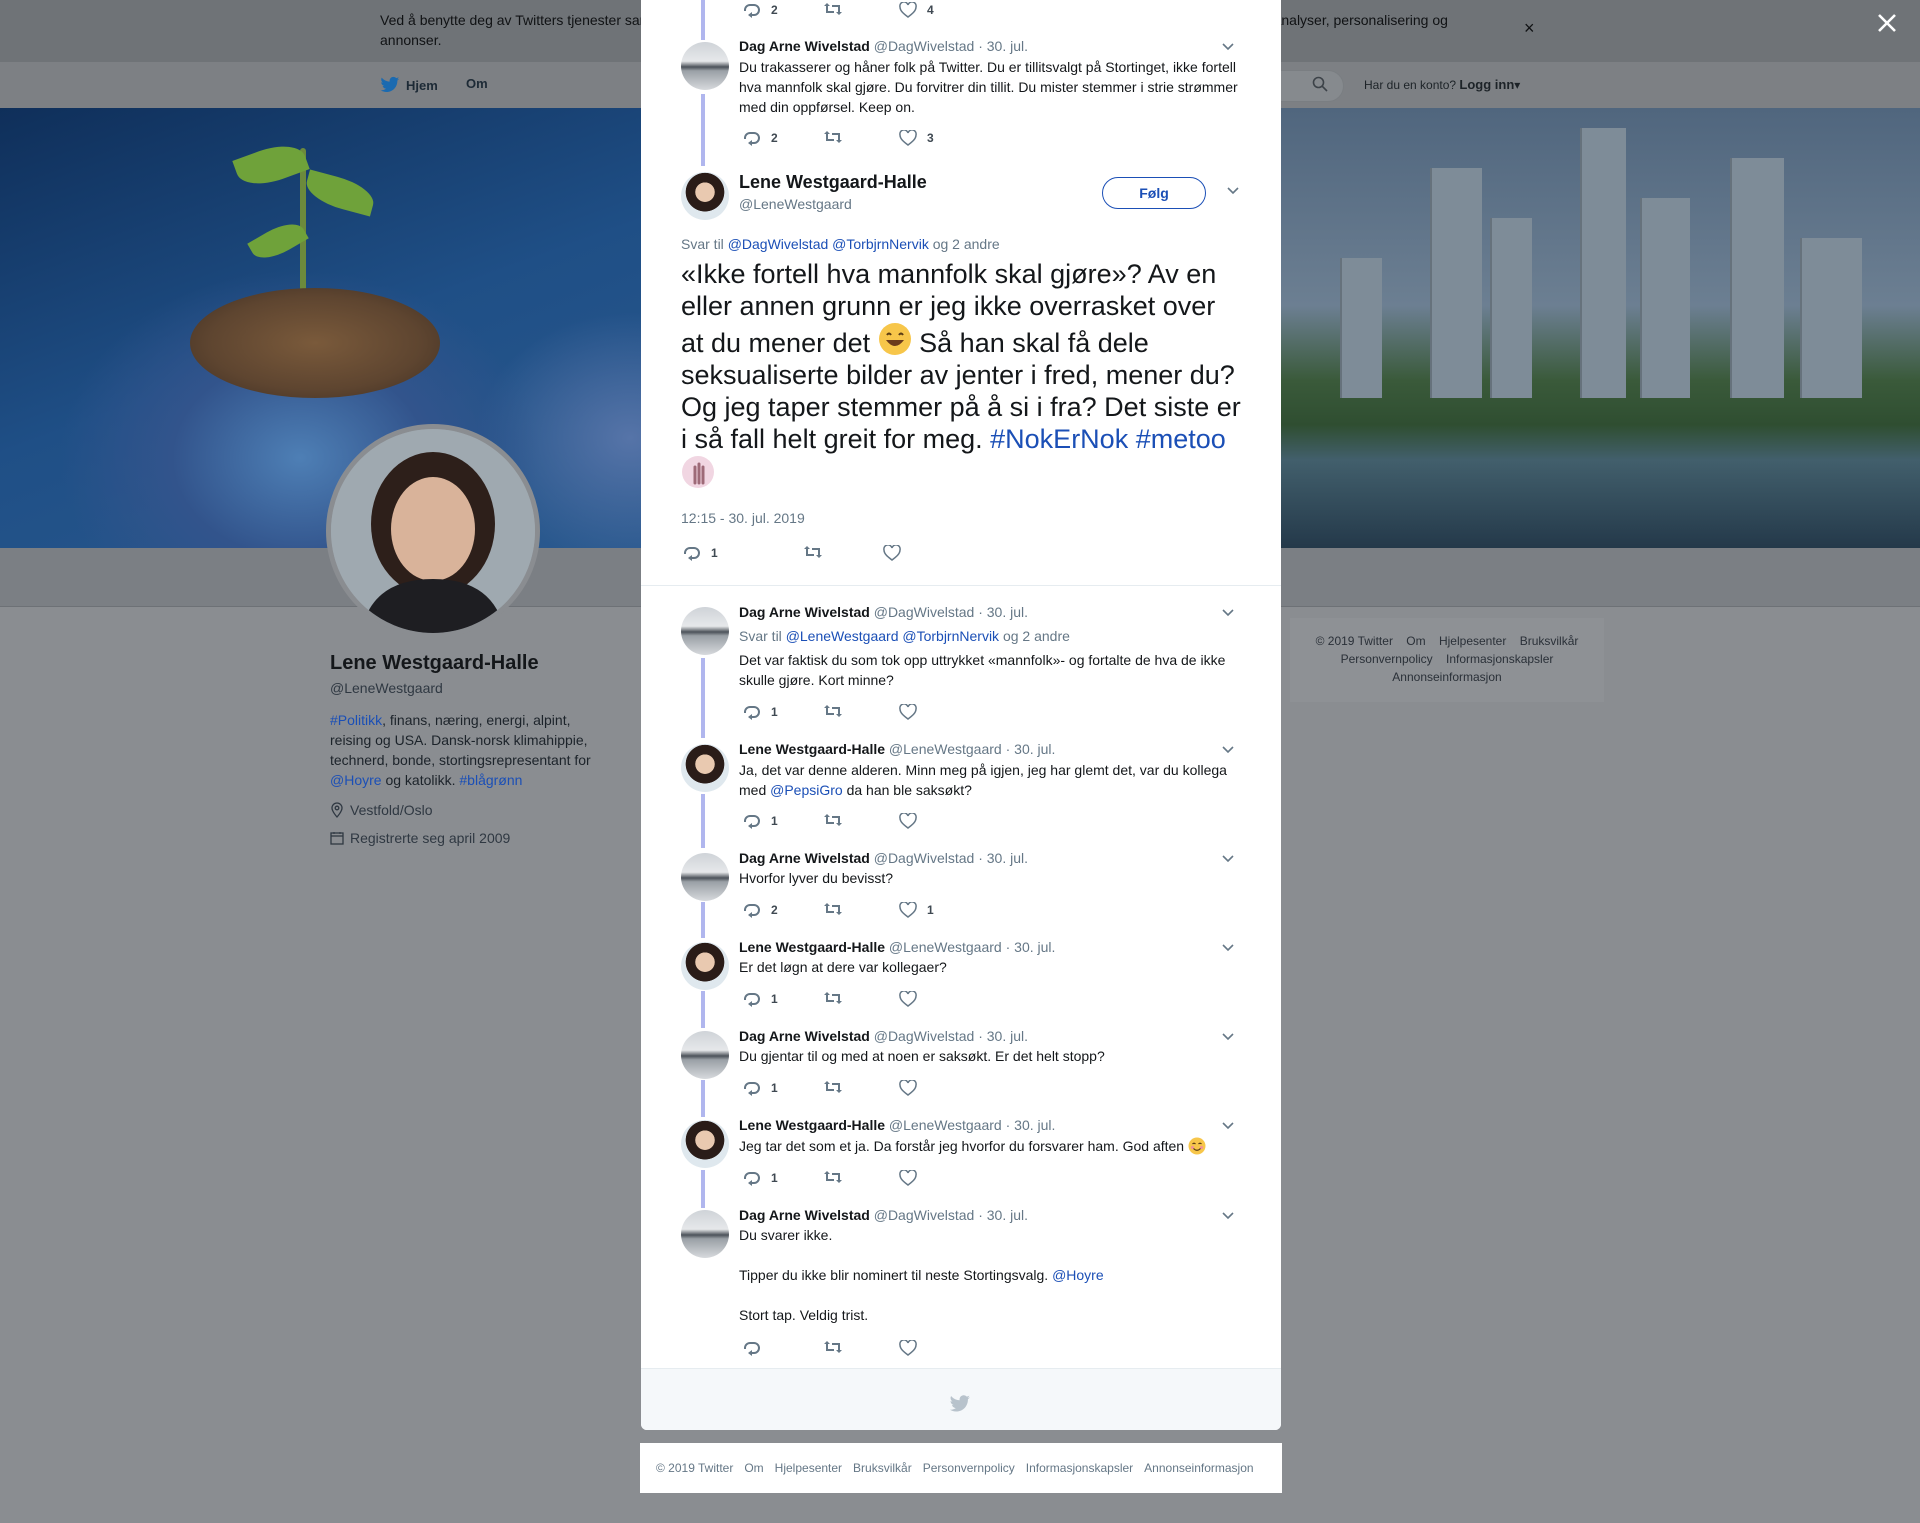 This screenshot has width=1920, height=1523. I want to click on profile-name: Lene Westgaard-Halle, so click(434, 663).